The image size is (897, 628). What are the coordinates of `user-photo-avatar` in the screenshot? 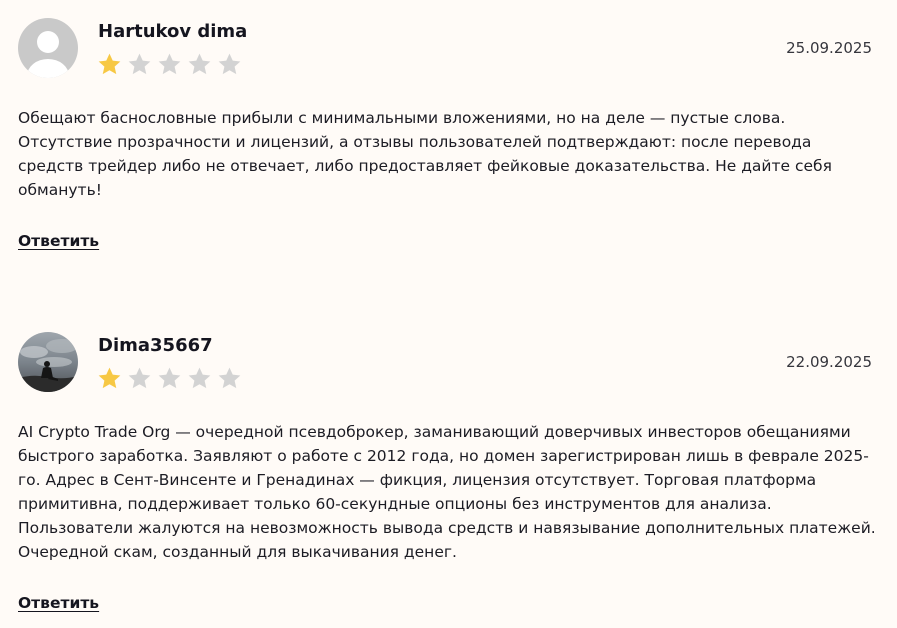 It's located at (48, 362).